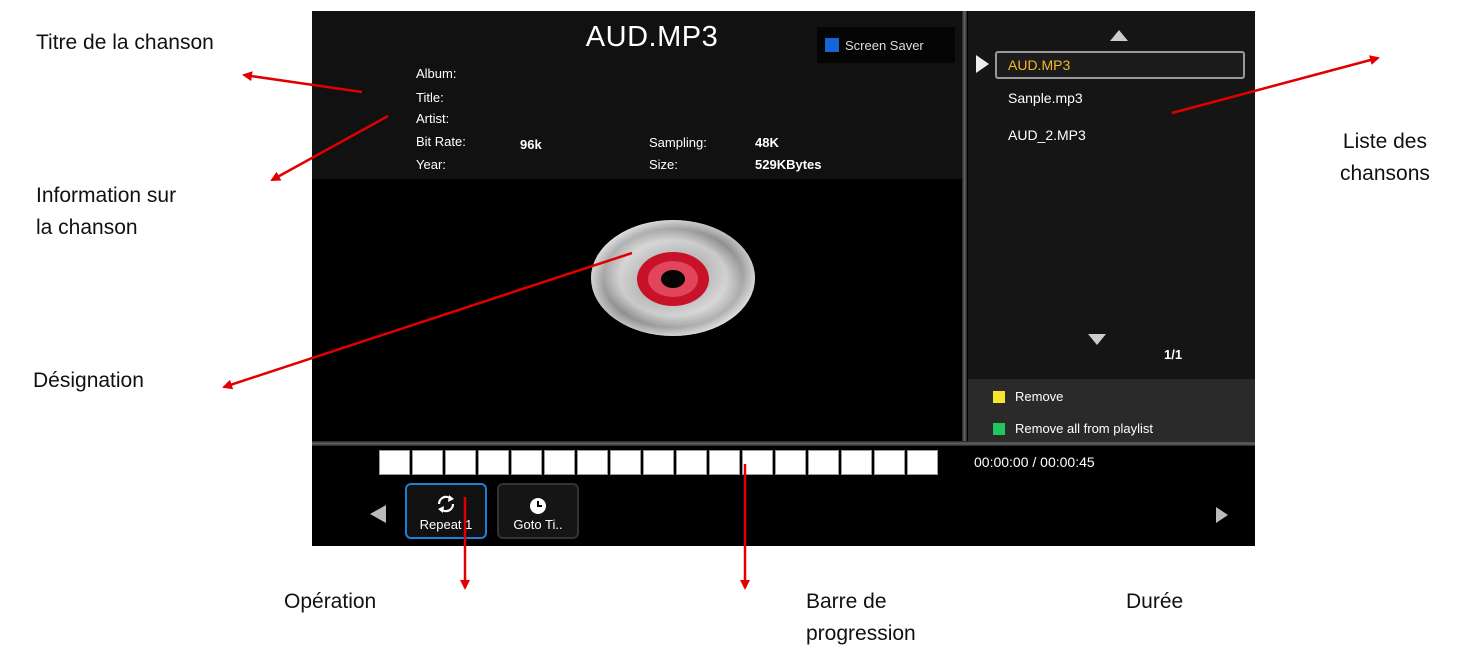 The image size is (1457, 650). Describe the element at coordinates (441, 141) in the screenshot. I see `bitrate-label: Bit Rate:` at that location.